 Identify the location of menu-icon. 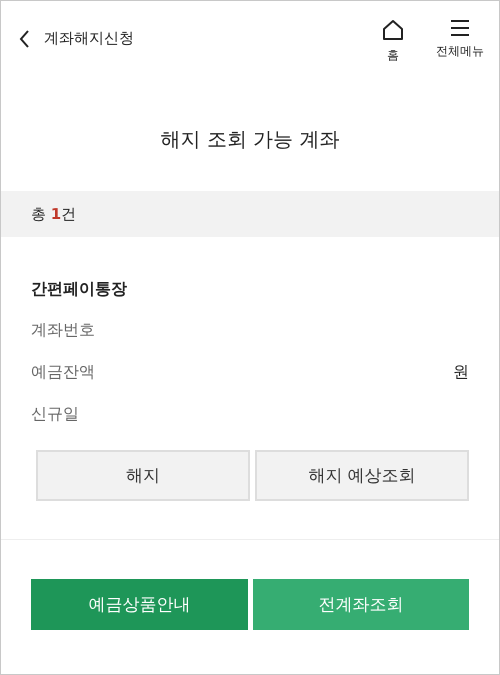
(460, 28).